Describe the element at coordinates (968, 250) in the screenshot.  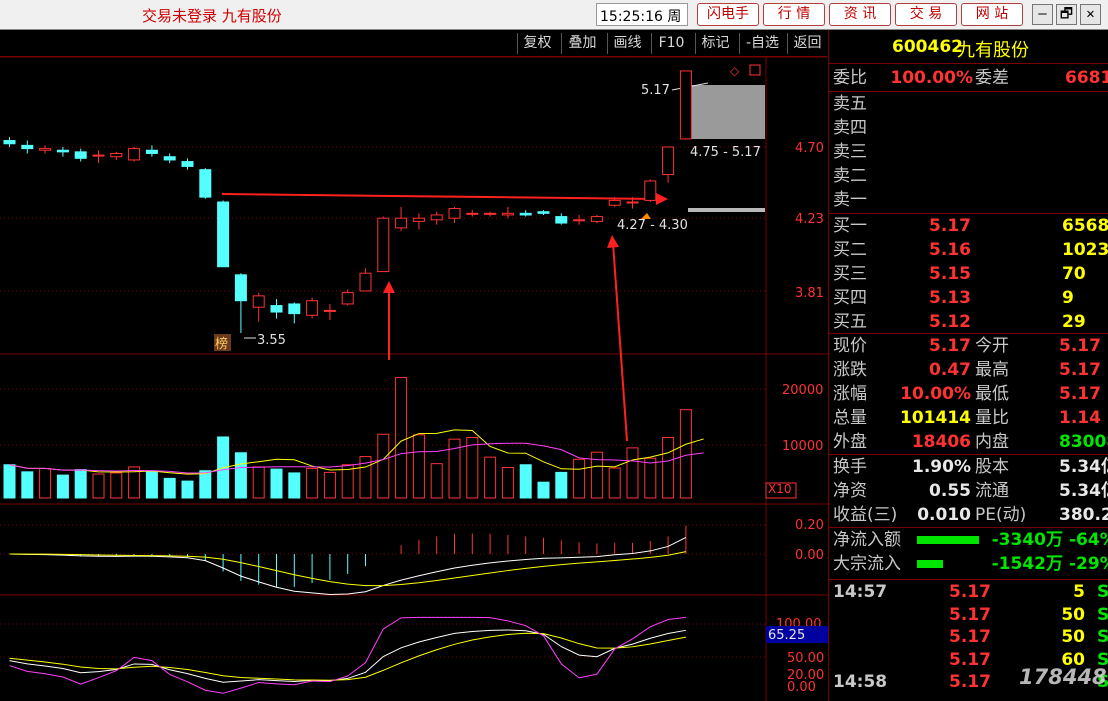
I see `bid-row: 买二 5.16 1023` at that location.